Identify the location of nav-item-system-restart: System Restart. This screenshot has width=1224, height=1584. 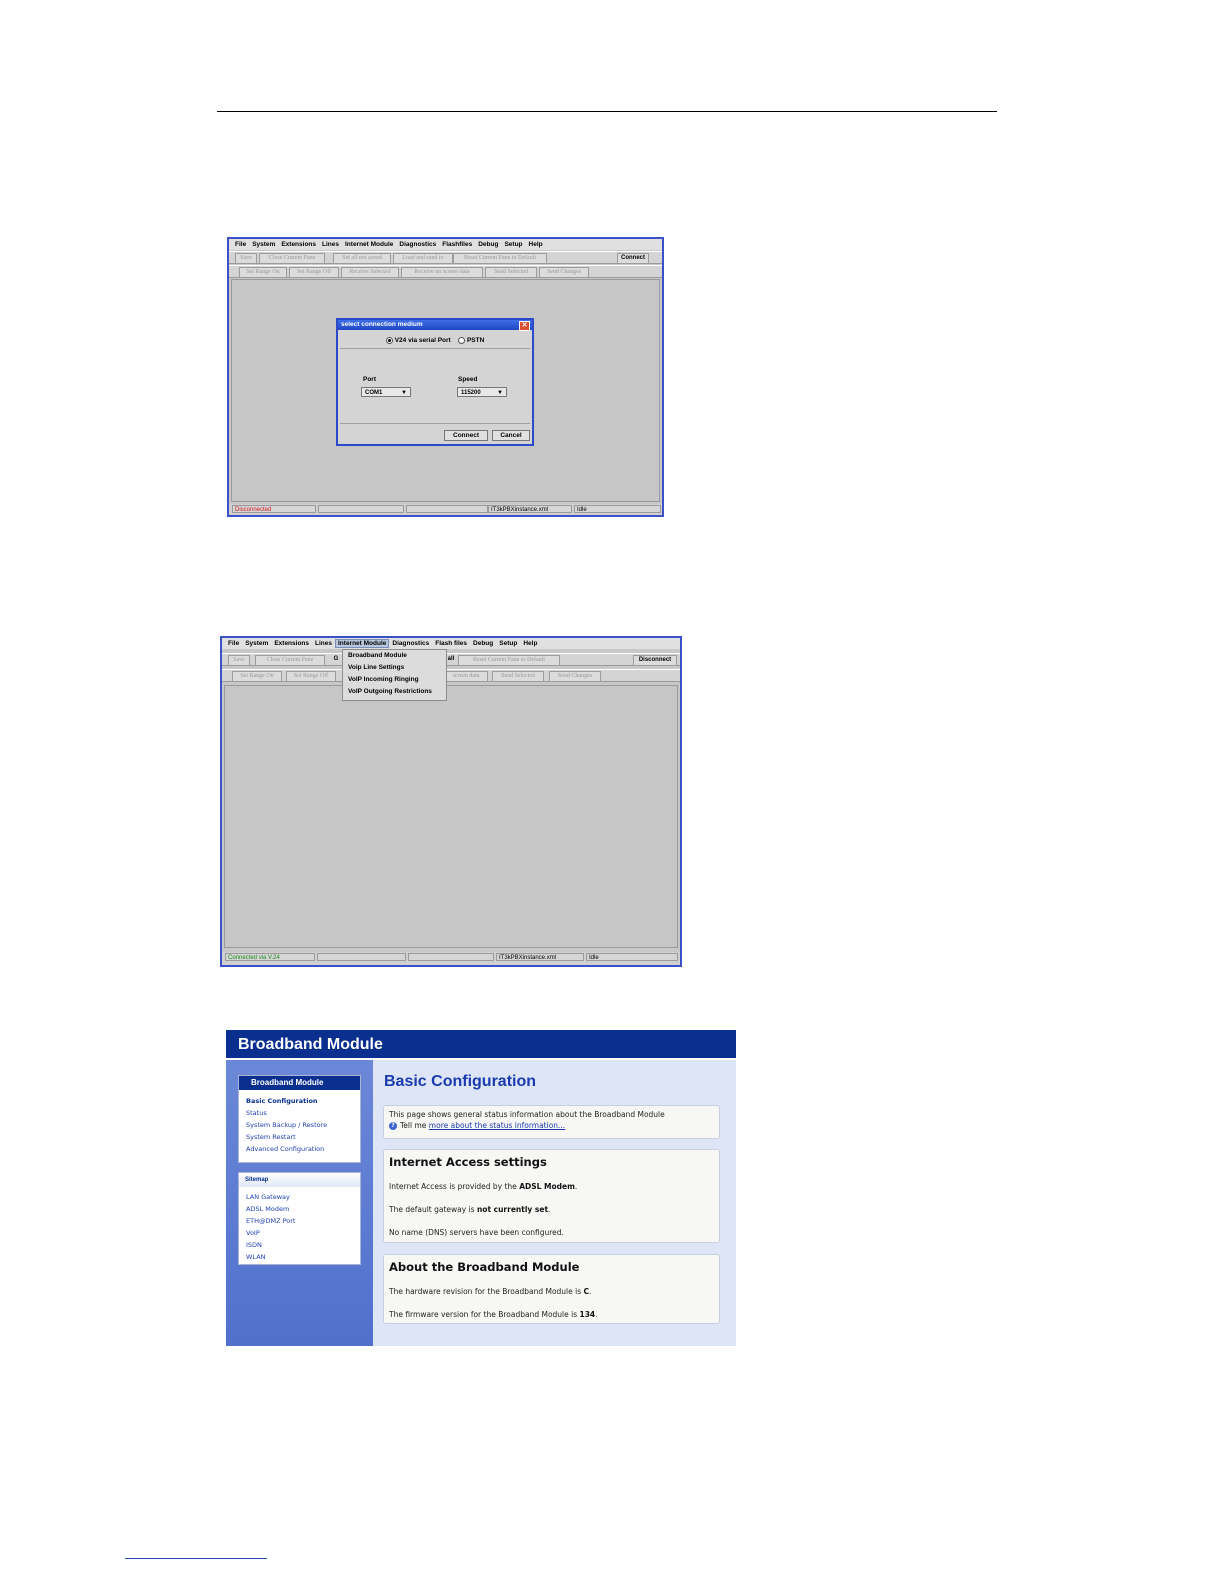
(299, 1137).